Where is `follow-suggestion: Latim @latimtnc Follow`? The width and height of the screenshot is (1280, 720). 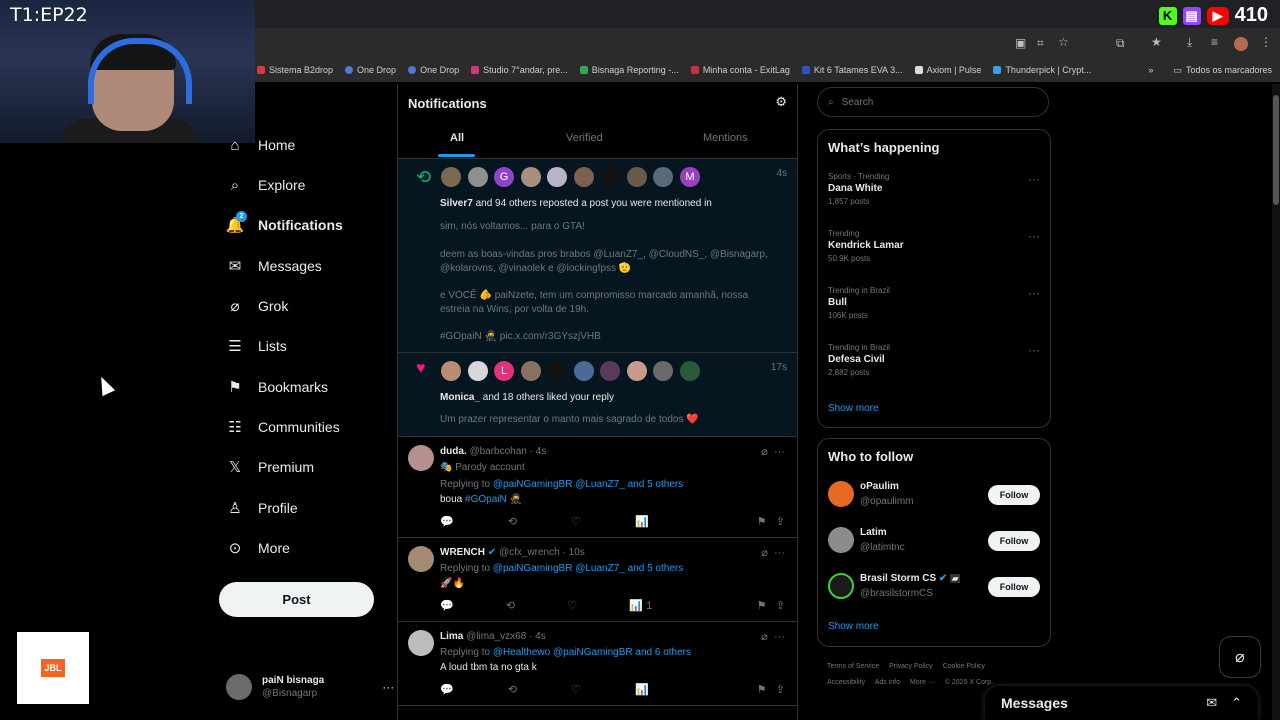 follow-suggestion: Latim @latimtnc Follow is located at coordinates (934, 543).